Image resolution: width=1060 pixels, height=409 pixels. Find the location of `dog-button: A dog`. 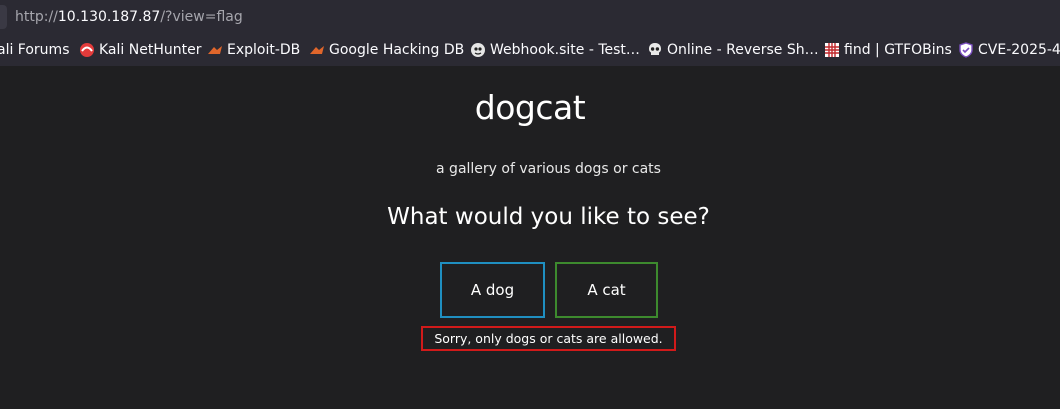

dog-button: A dog is located at coordinates (492, 290).